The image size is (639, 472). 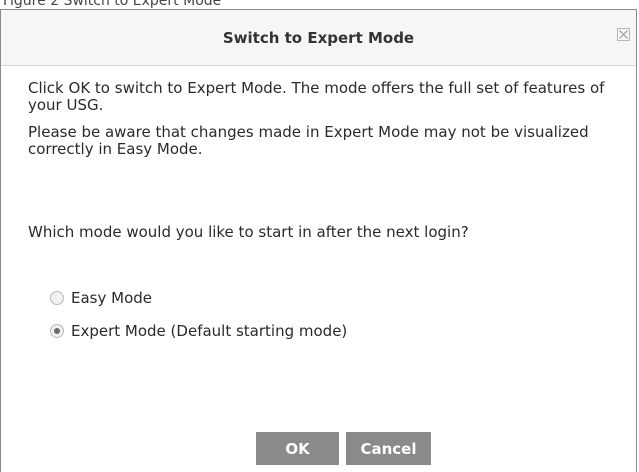 I want to click on close-icon, so click(x=623, y=34).